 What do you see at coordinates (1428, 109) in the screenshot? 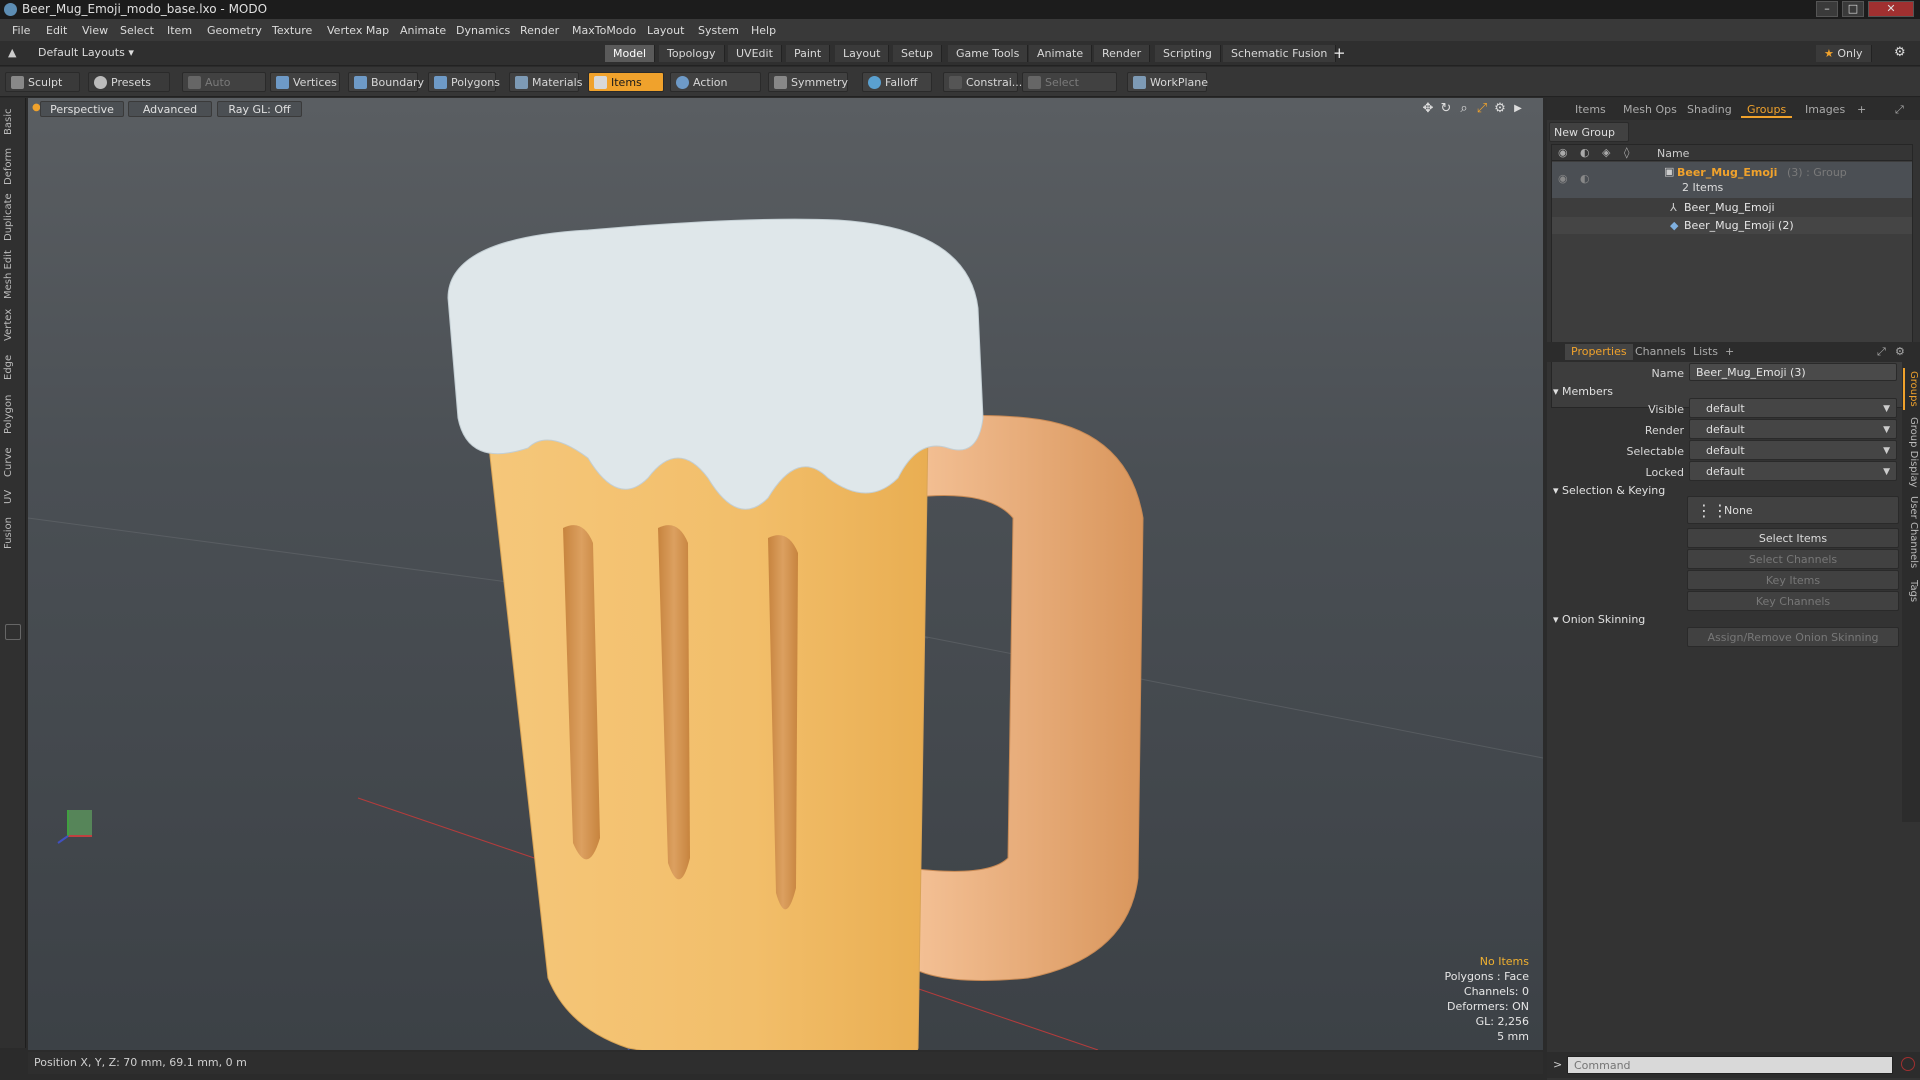
I see `move-view-icon: ✥` at bounding box center [1428, 109].